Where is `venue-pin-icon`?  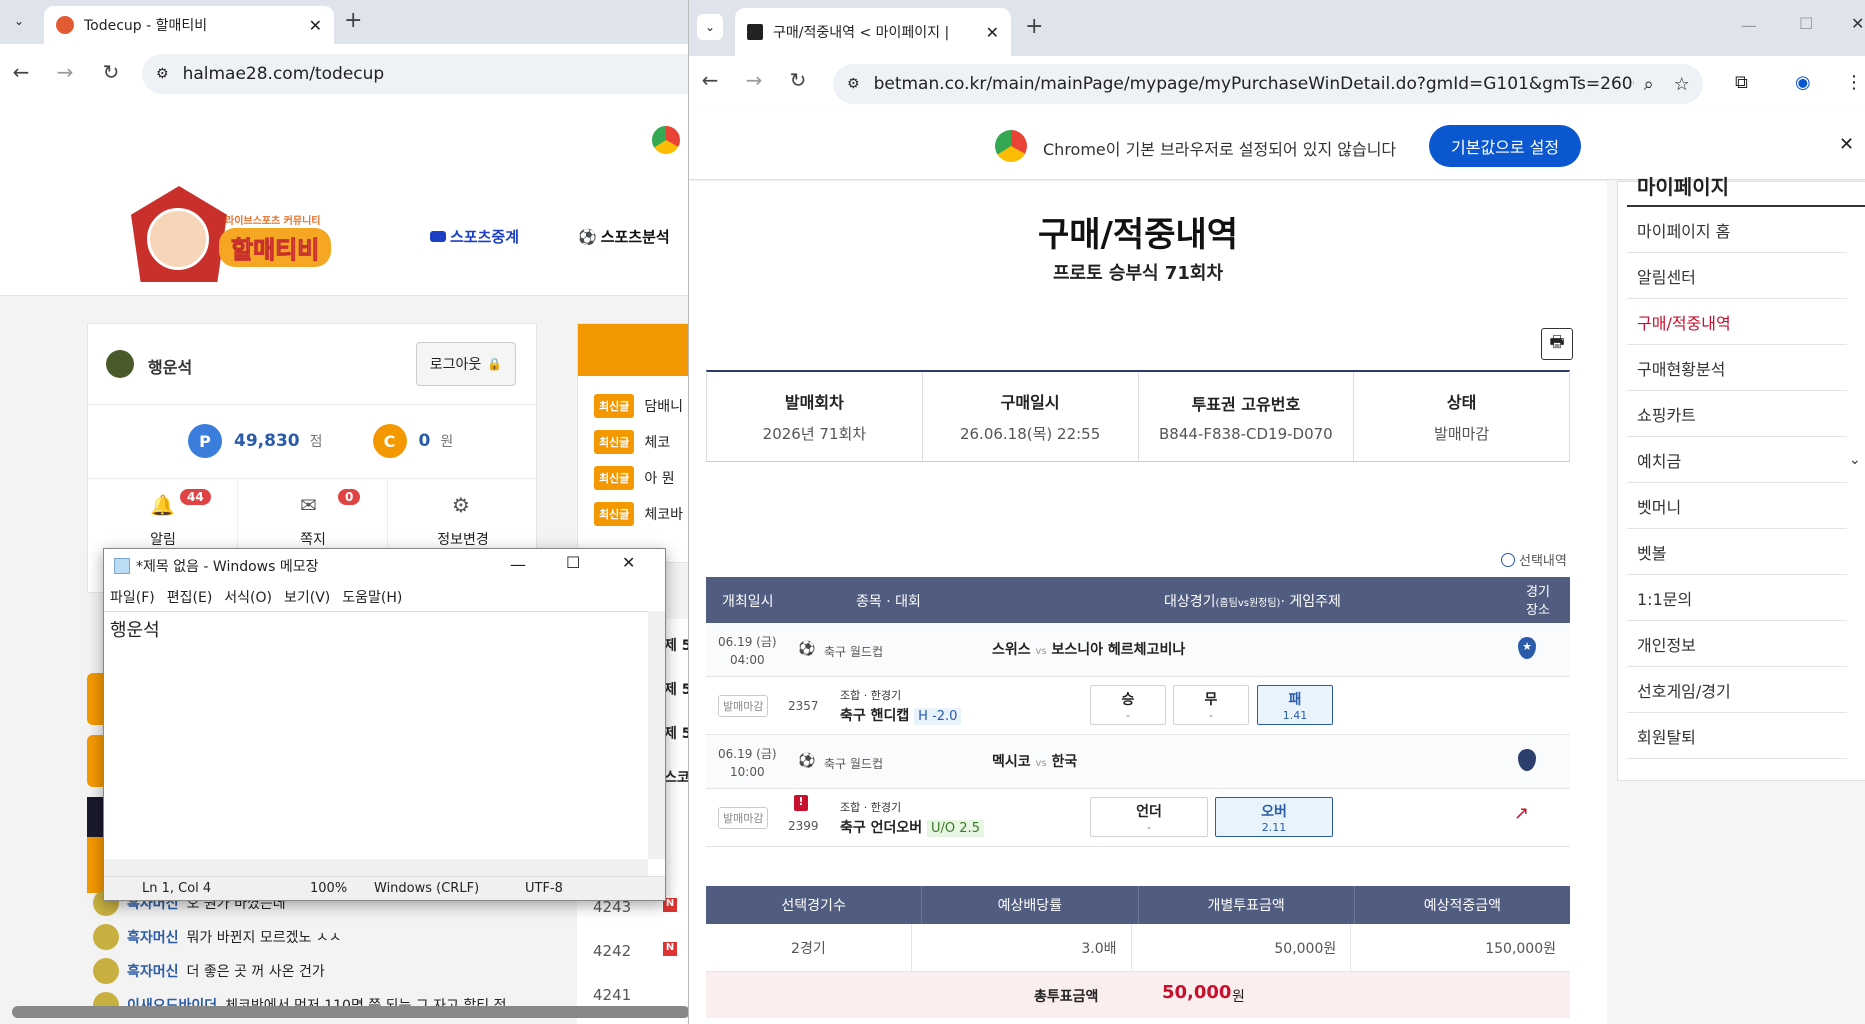 venue-pin-icon is located at coordinates (1527, 760).